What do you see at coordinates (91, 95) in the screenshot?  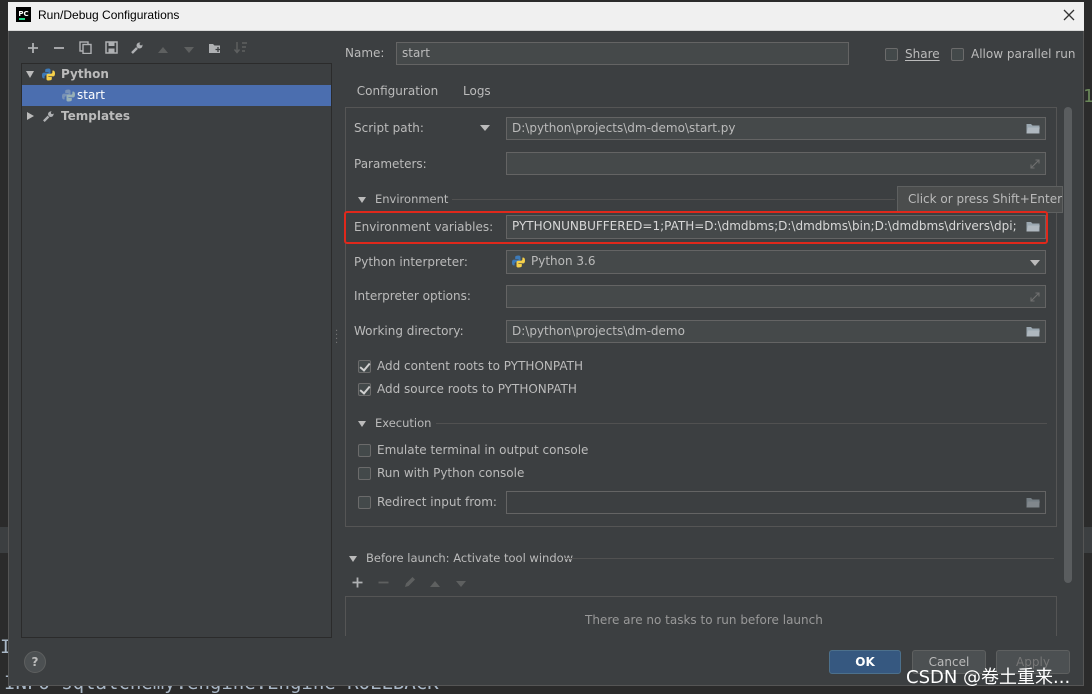 I see `tree-item-start-label: start` at bounding box center [91, 95].